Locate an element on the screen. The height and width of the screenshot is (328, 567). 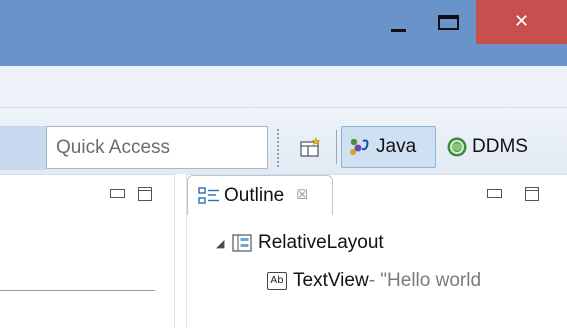
tree-item-relativelayout: ◢ RelativeLayout is located at coordinates (300, 243).